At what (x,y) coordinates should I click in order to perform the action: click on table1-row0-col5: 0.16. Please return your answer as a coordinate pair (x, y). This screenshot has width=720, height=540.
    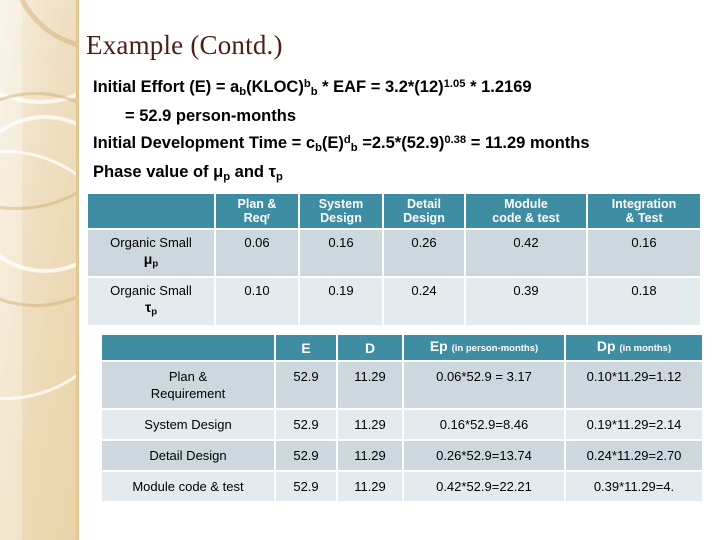
    Looking at the image, I should click on (644, 253).